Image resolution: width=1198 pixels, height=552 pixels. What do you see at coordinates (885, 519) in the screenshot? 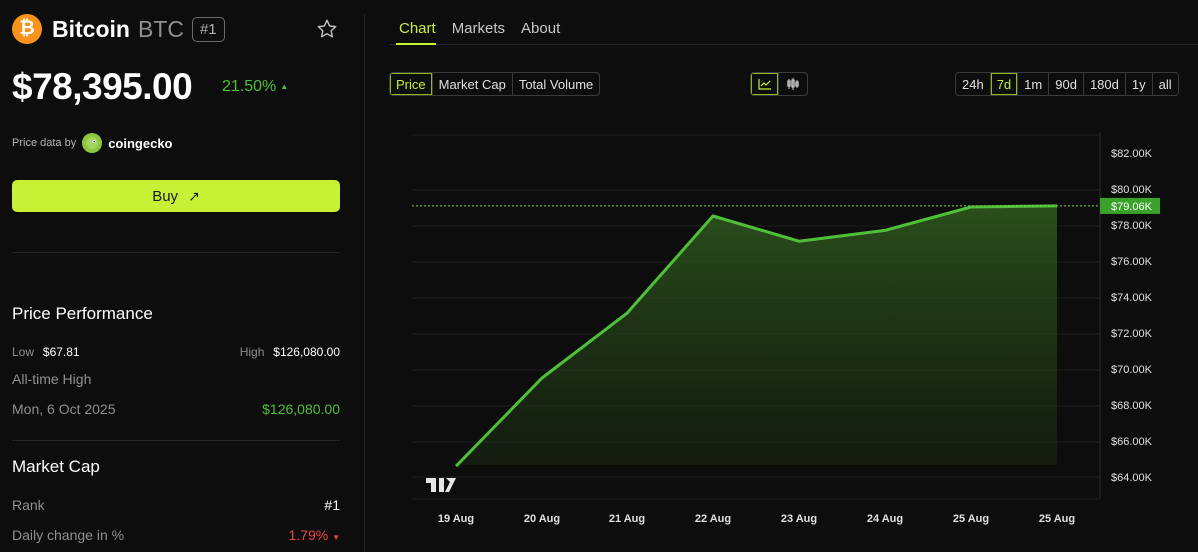
I see `x-tick-label: 24 Aug` at bounding box center [885, 519].